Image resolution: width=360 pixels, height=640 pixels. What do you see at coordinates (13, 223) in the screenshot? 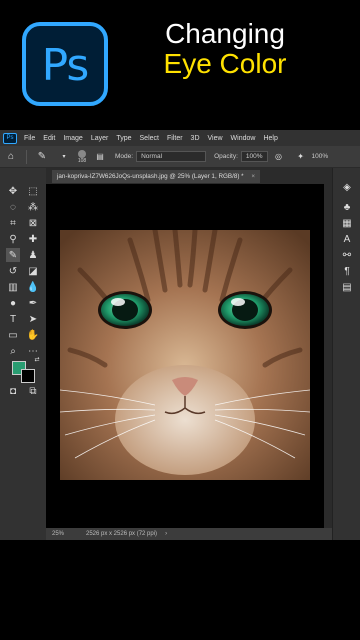
I see `crop-tool-icon: ⌗` at bounding box center [13, 223].